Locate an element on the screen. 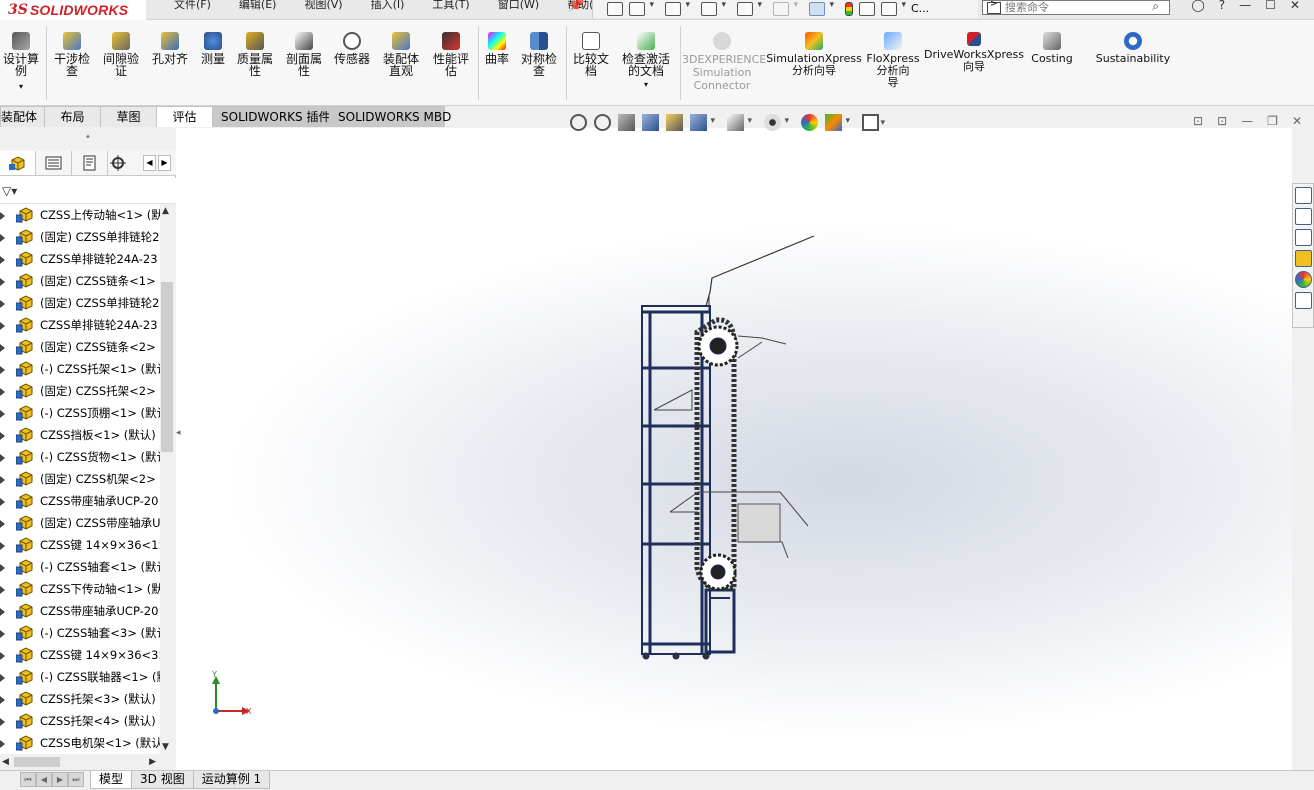 The image size is (1314, 790). design-library-icon is located at coordinates (1303, 216).